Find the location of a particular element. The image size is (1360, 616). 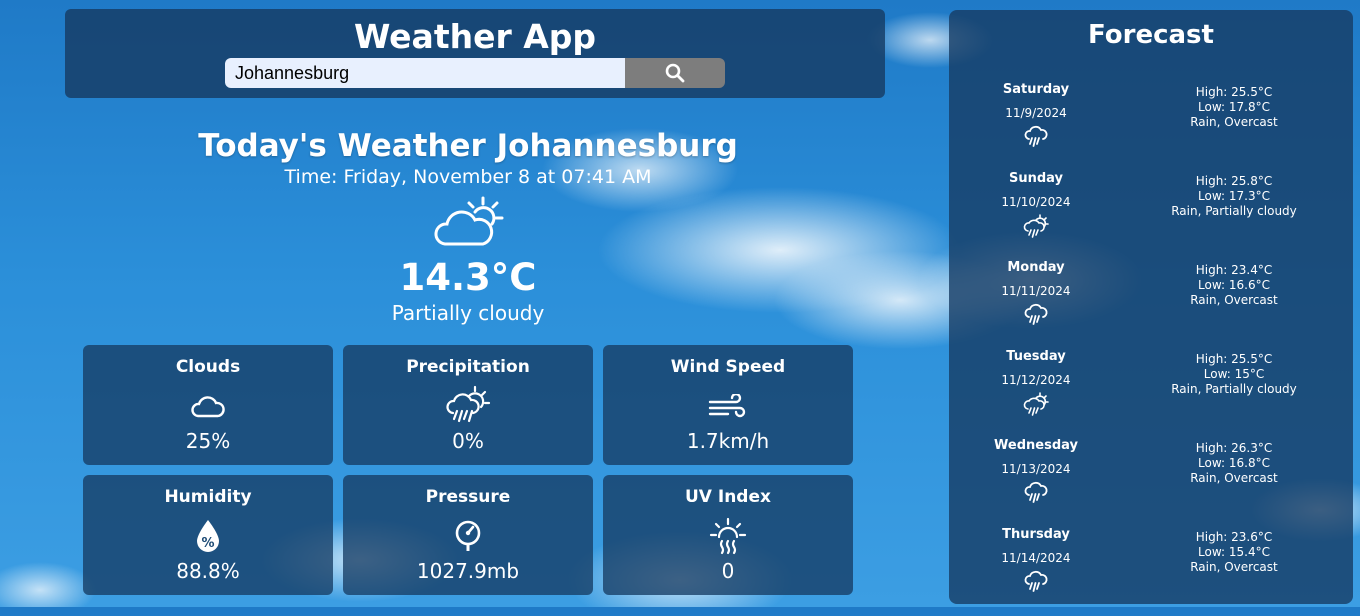

stat-label: Pressure is located at coordinates (468, 497).